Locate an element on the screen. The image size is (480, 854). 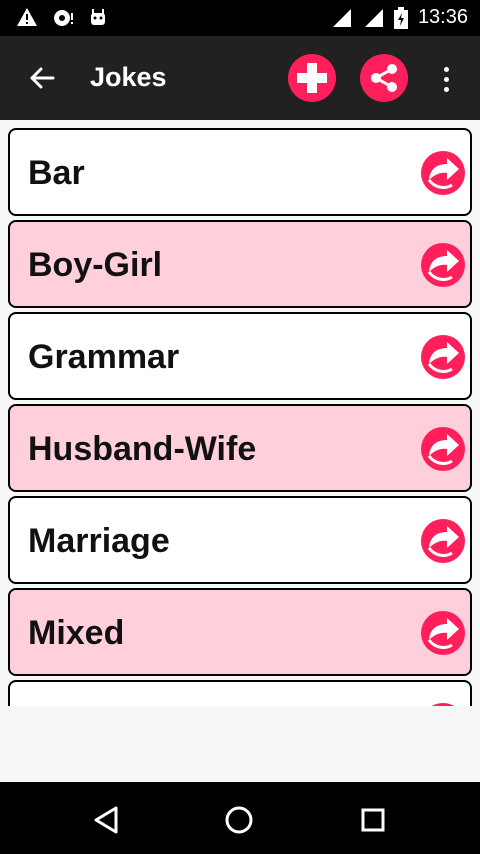
nav-home-button is located at coordinates (239, 820).